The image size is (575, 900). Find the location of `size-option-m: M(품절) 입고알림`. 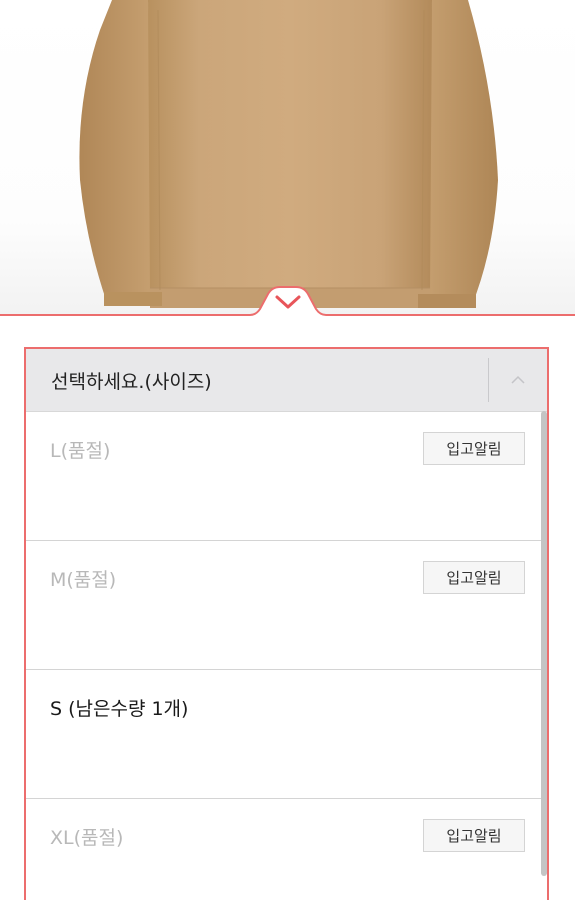

size-option-m: M(품절) 입고알림 is located at coordinates (286, 605).